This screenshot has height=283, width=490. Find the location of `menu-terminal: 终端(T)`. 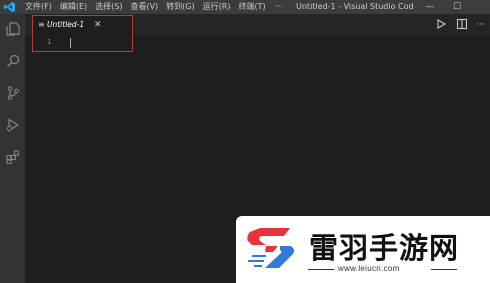

menu-terminal: 终端(T) is located at coordinates (251, 7).